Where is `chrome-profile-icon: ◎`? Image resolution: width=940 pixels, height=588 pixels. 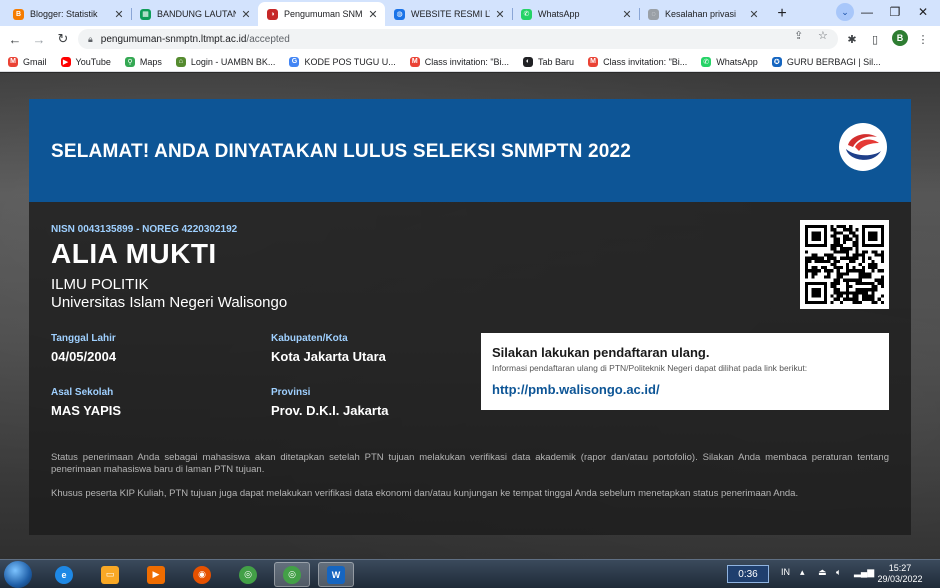
chrome-profile-icon: ◎ is located at coordinates (292, 574).